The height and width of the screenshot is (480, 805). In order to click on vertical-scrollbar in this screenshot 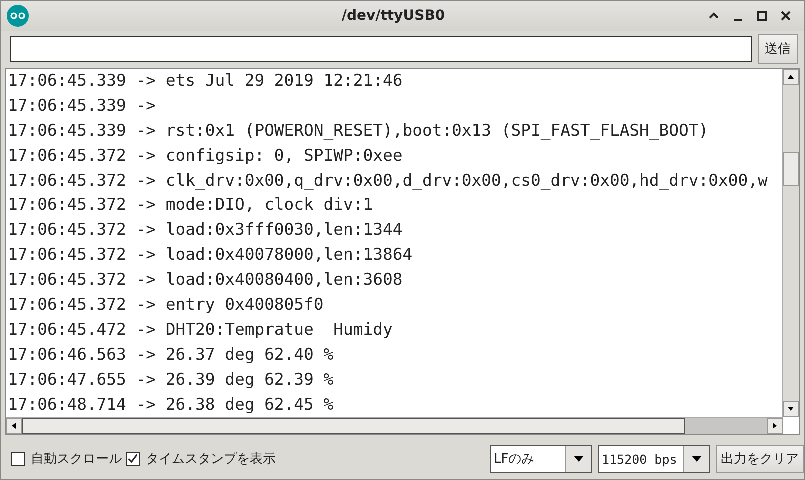, I will do `click(790, 243)`.